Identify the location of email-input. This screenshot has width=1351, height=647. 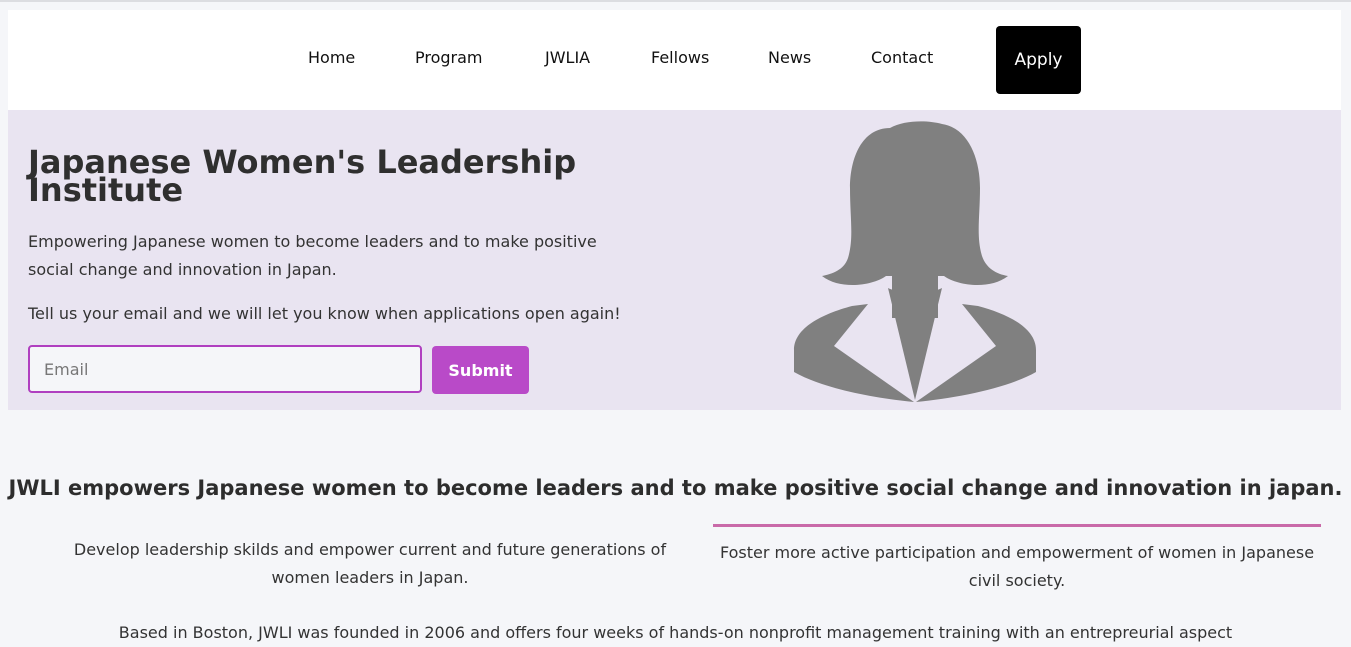
(225, 369).